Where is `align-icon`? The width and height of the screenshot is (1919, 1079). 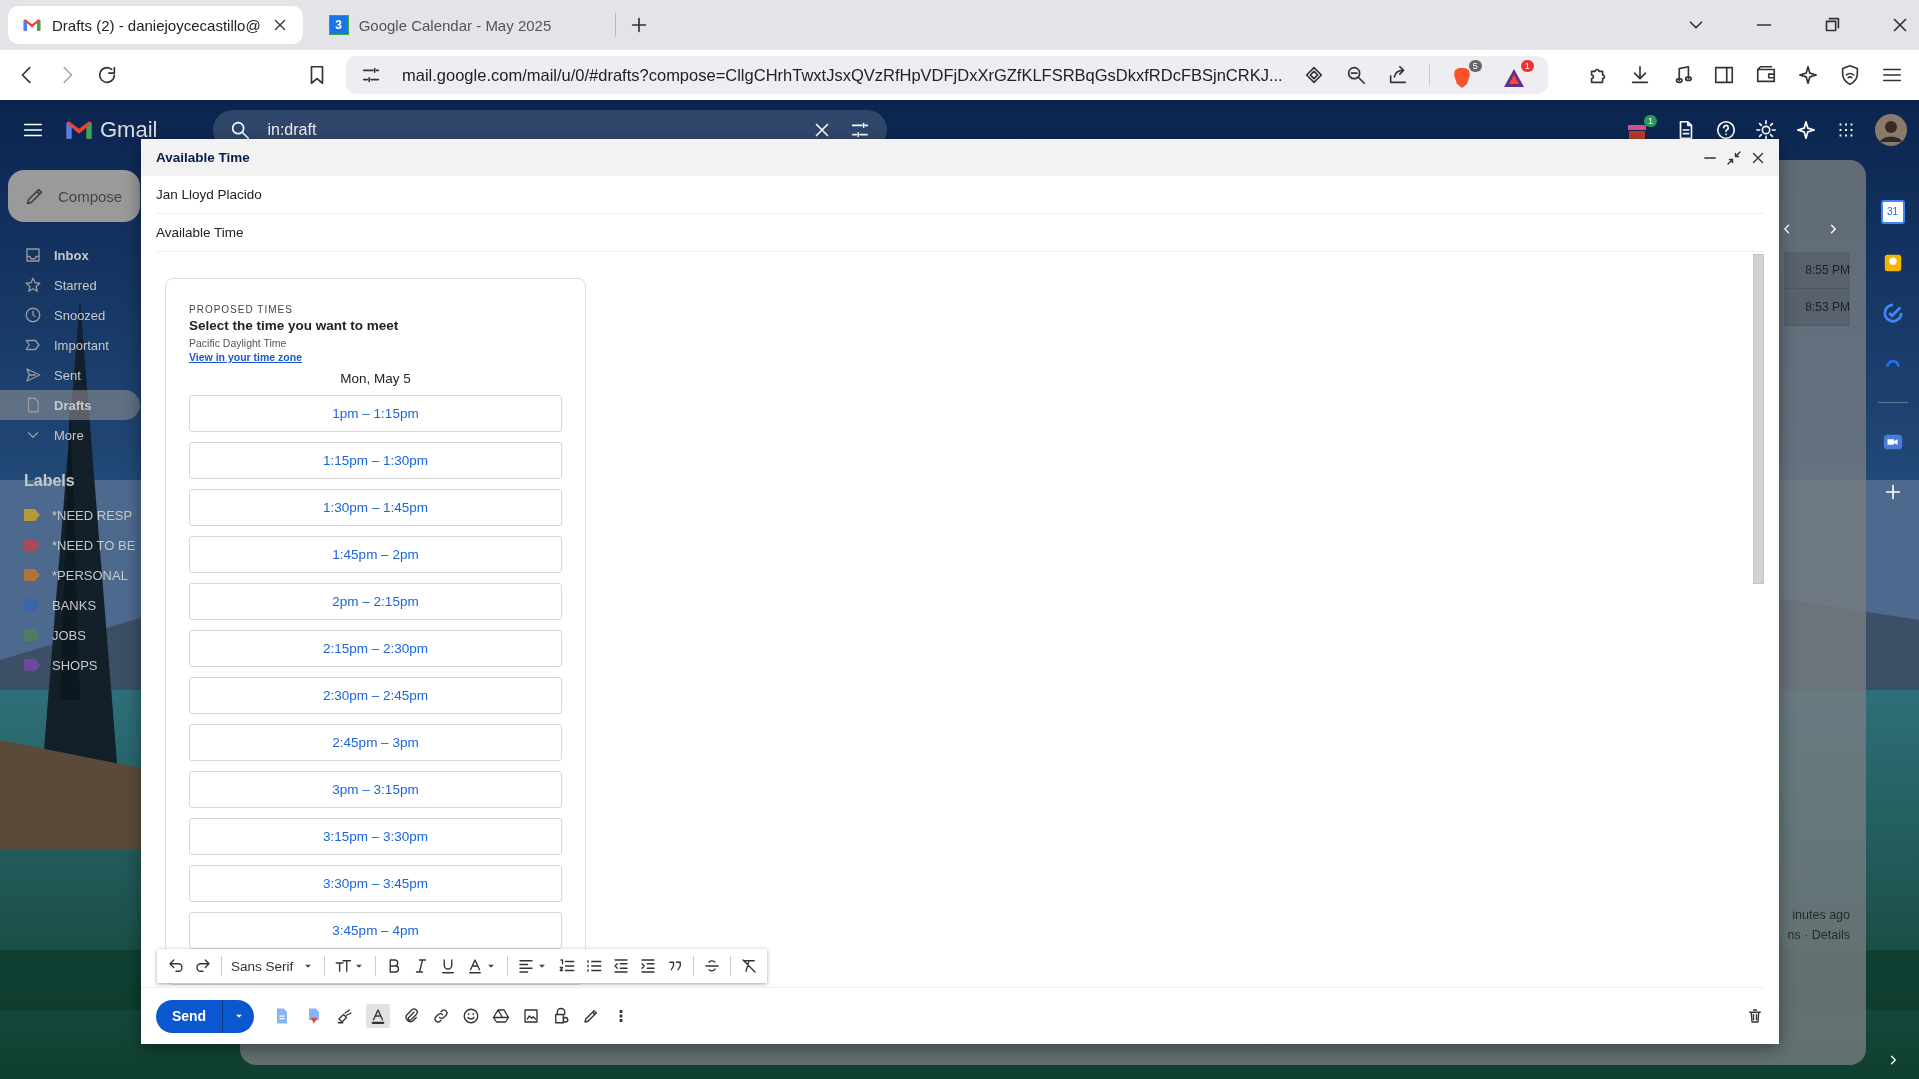 align-icon is located at coordinates (526, 966).